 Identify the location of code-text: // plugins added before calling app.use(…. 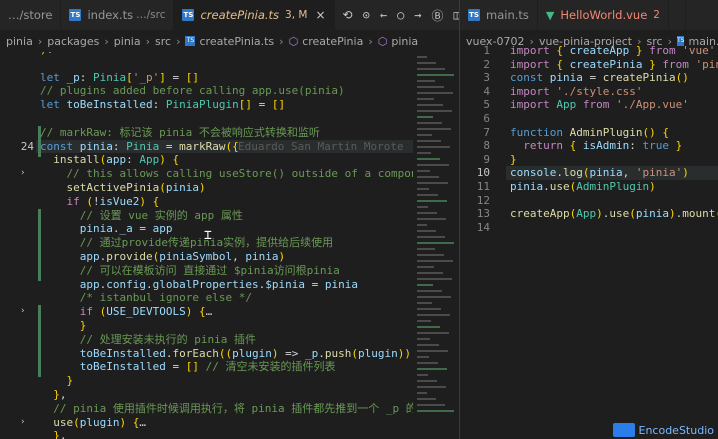
(192, 91).